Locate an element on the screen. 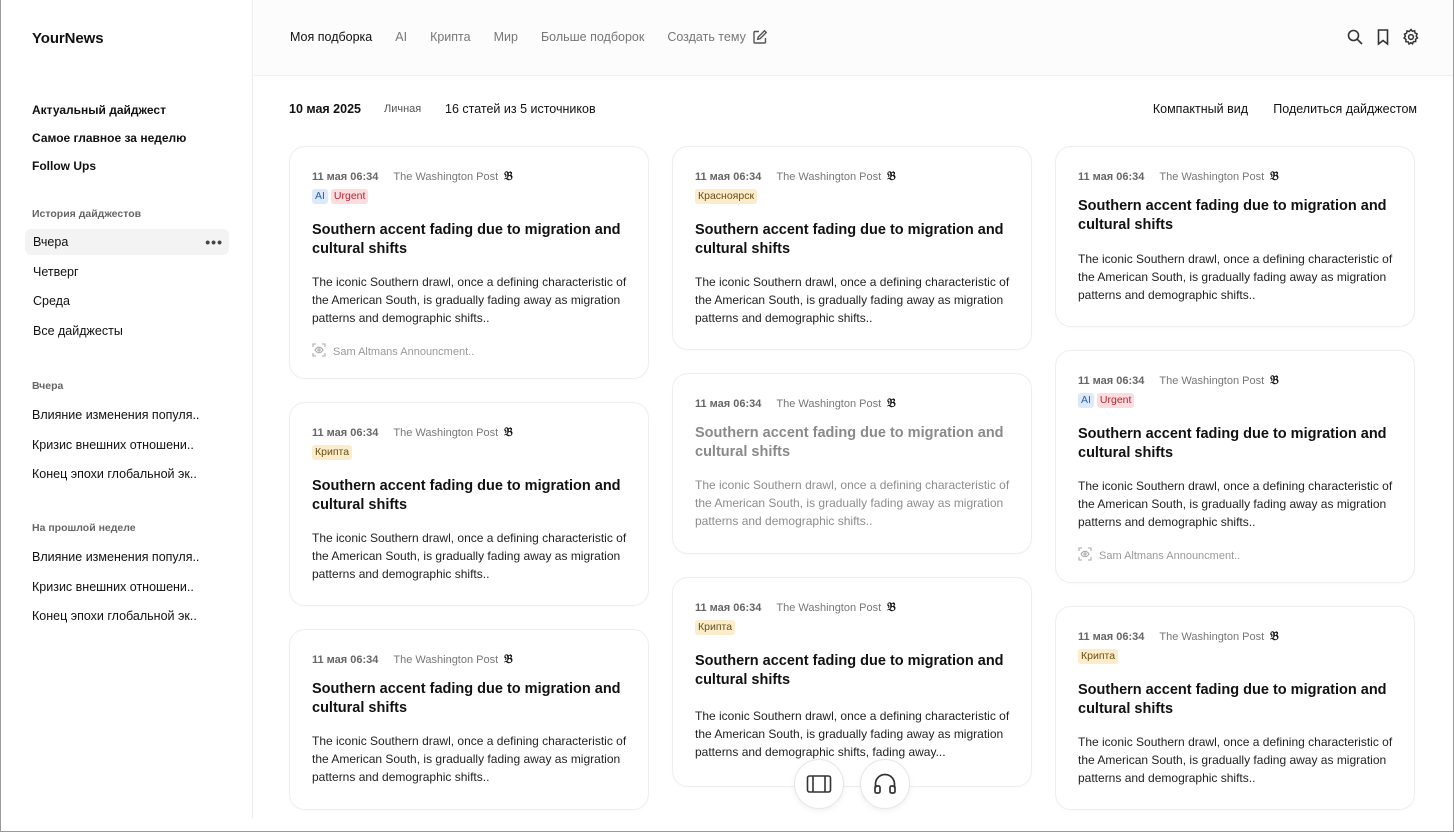 This screenshot has height=832, width=1454. tab-my-selection: Моя подборка is located at coordinates (331, 37).